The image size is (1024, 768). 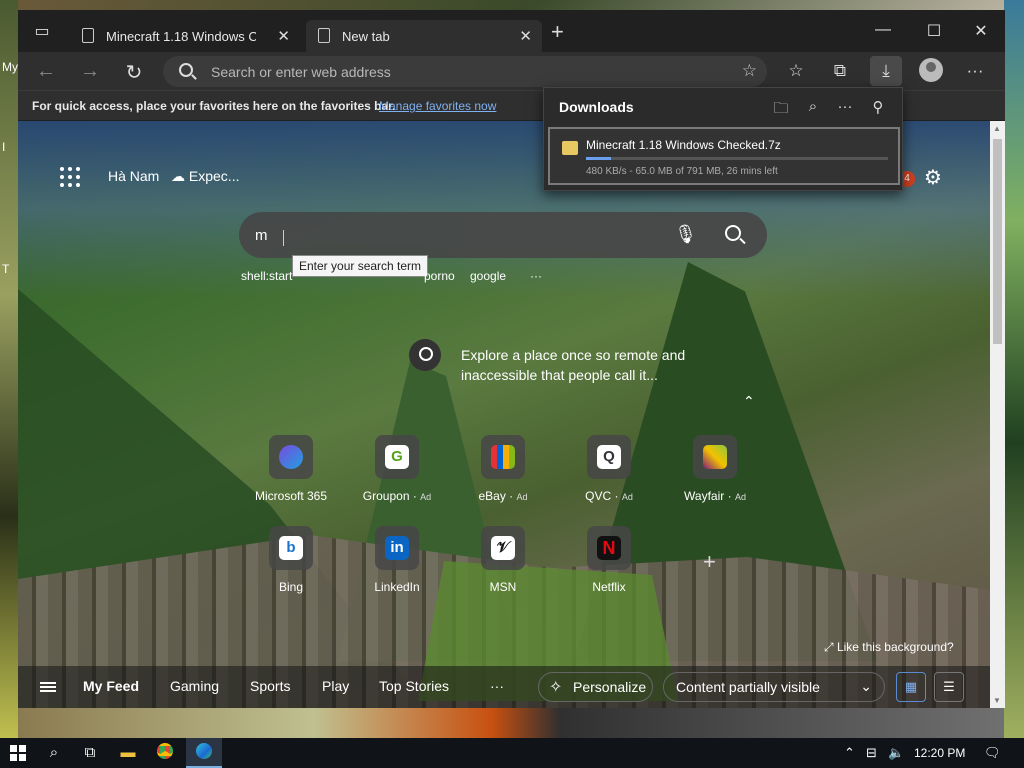 I want to click on tab-play: Play, so click(x=335, y=686).